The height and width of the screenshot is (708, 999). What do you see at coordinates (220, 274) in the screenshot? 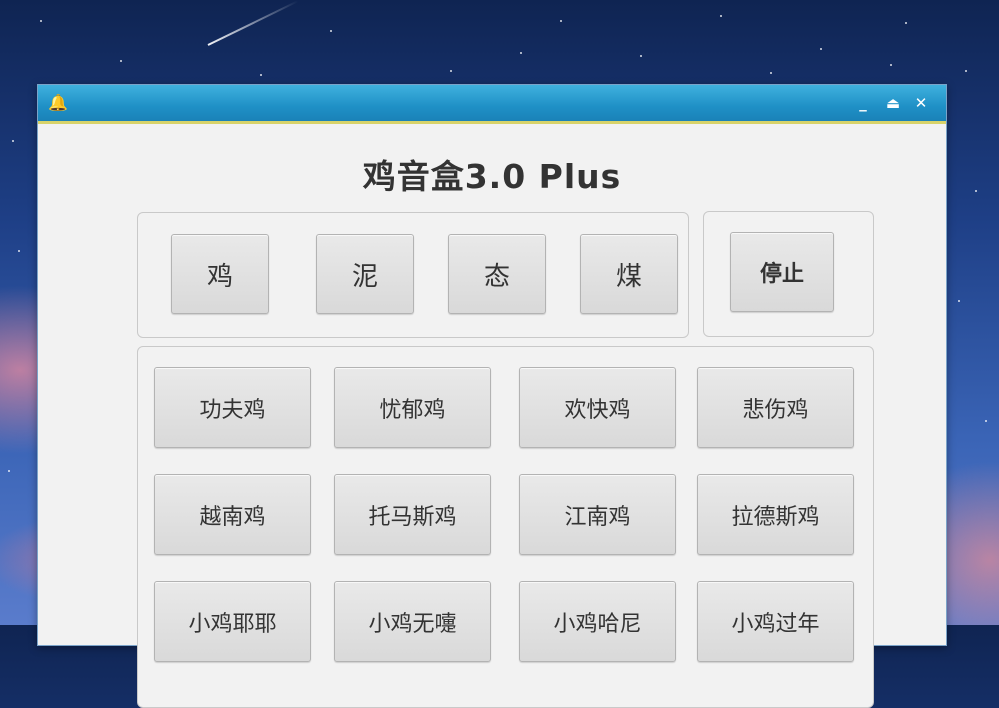
I see `ji-button: 鸡` at bounding box center [220, 274].